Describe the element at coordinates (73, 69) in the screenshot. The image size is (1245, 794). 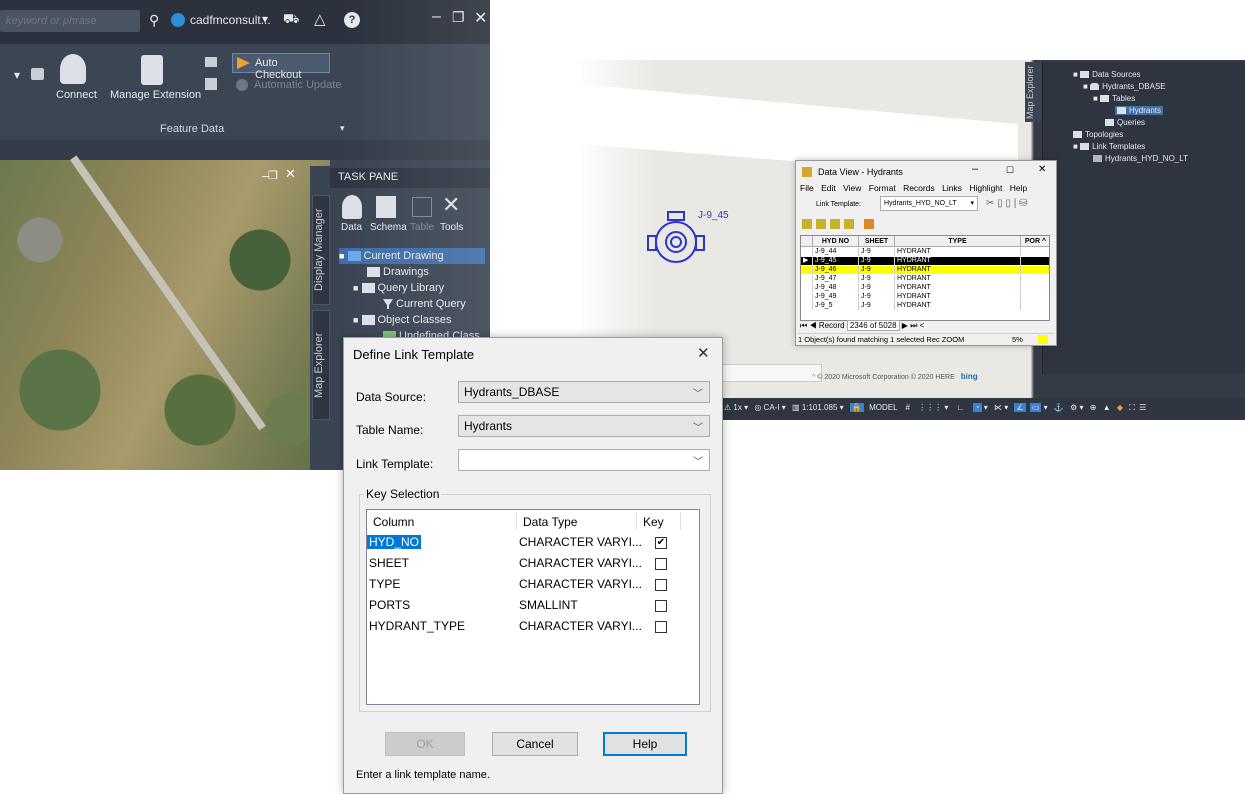
I see `database-icon` at that location.